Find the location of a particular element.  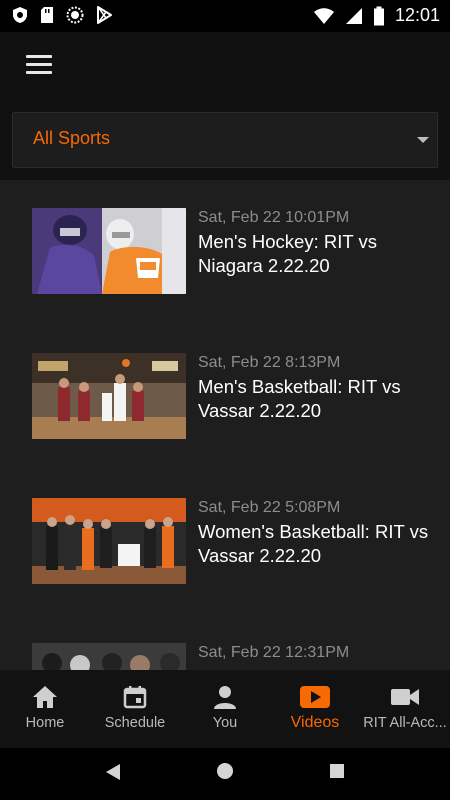

sport-filter-dropdown: All Sports is located at coordinates (225, 140).